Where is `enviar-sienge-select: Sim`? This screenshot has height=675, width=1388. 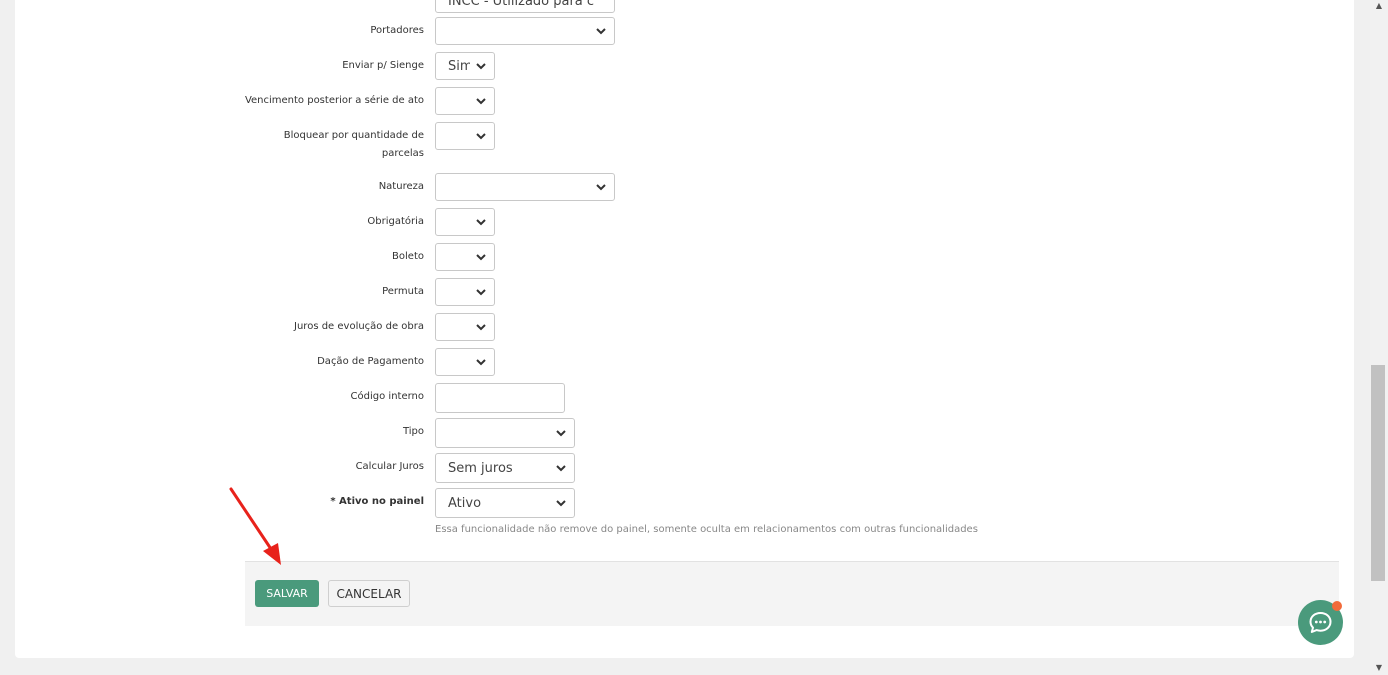
enviar-sienge-select: Sim is located at coordinates (465, 66).